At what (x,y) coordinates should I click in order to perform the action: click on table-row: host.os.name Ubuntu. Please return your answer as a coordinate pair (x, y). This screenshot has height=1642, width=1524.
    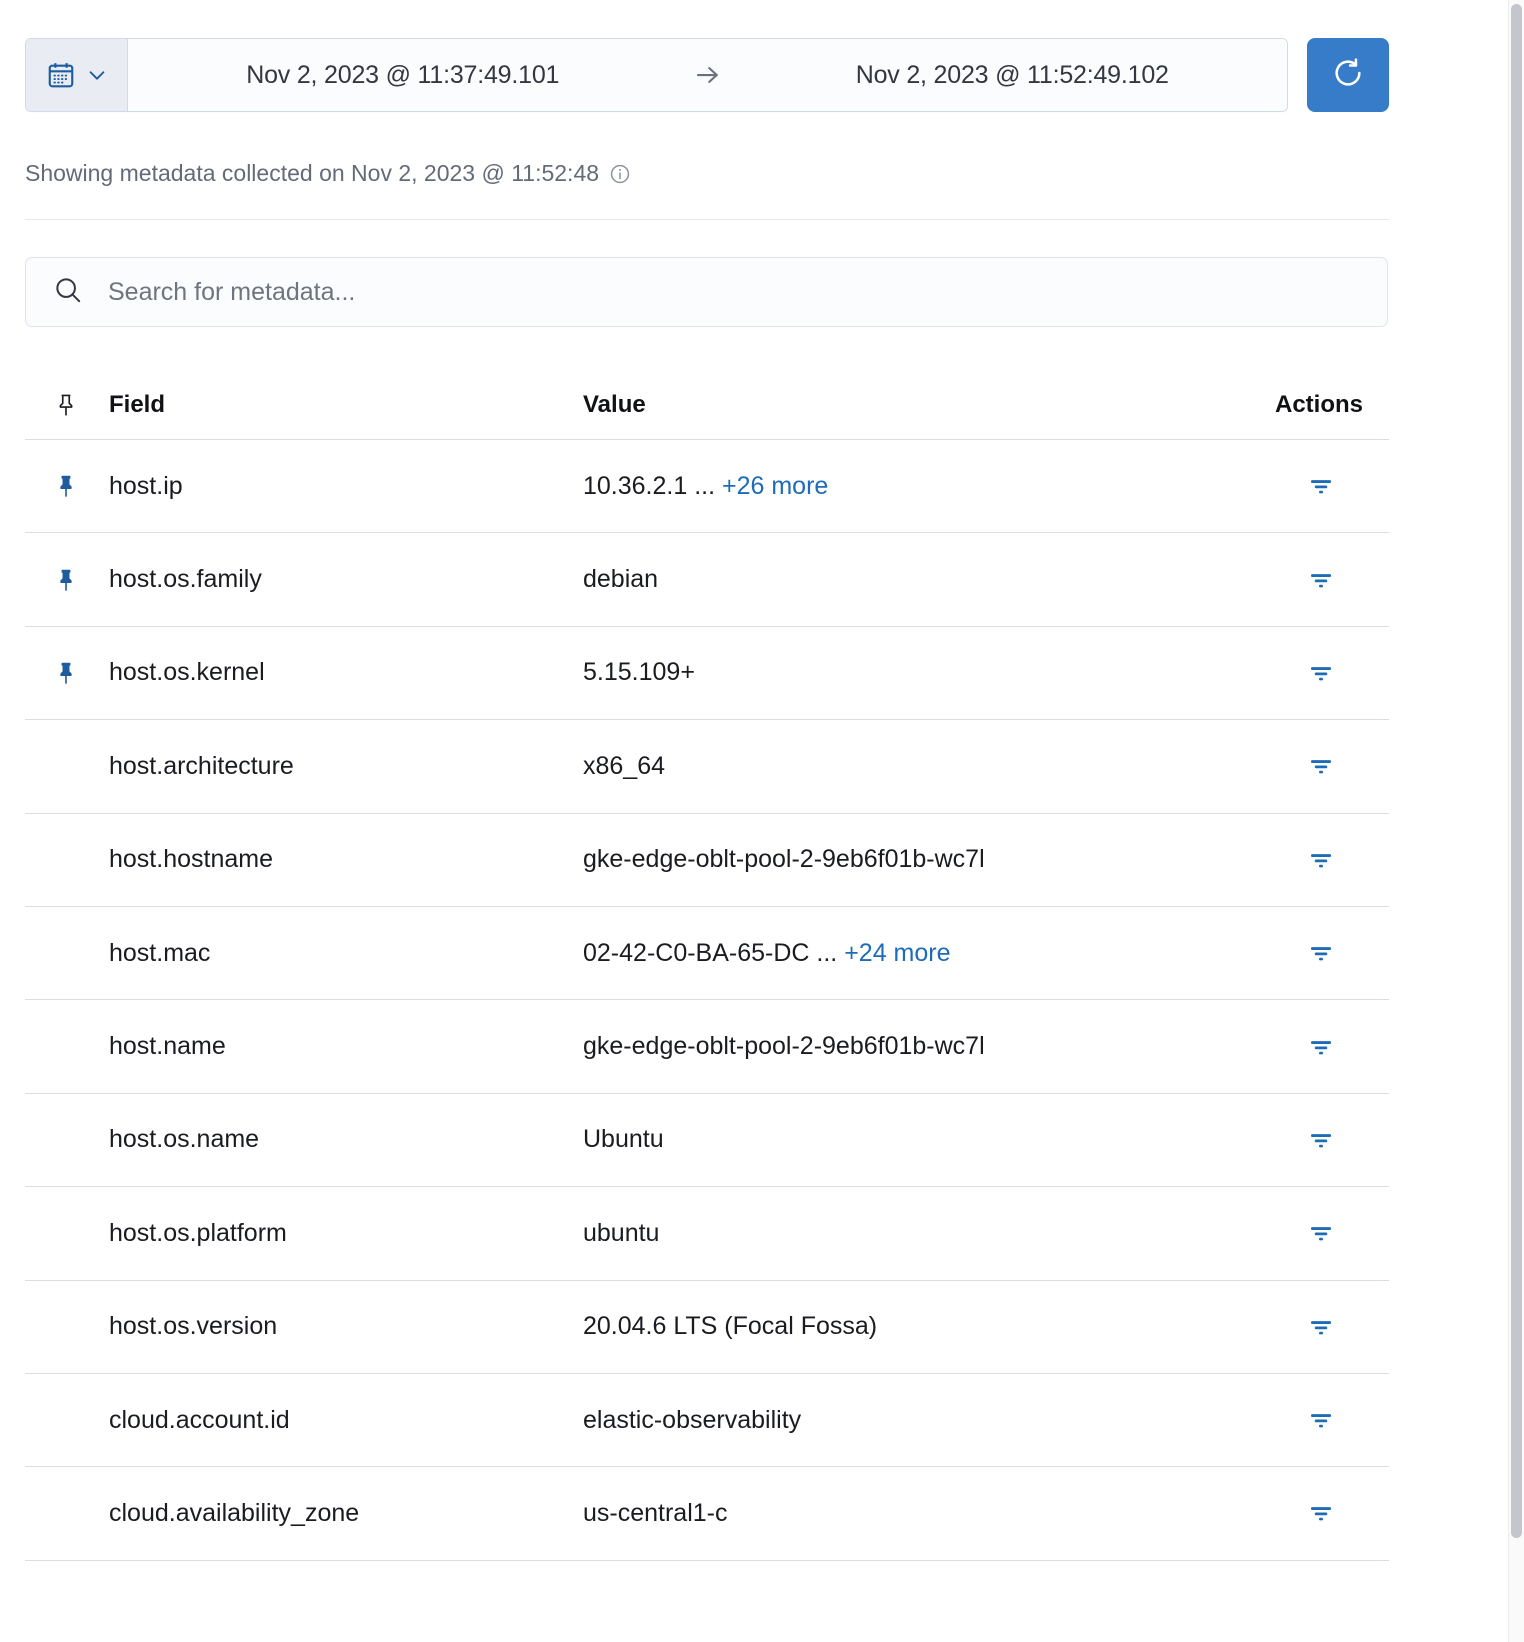
    Looking at the image, I should click on (707, 1141).